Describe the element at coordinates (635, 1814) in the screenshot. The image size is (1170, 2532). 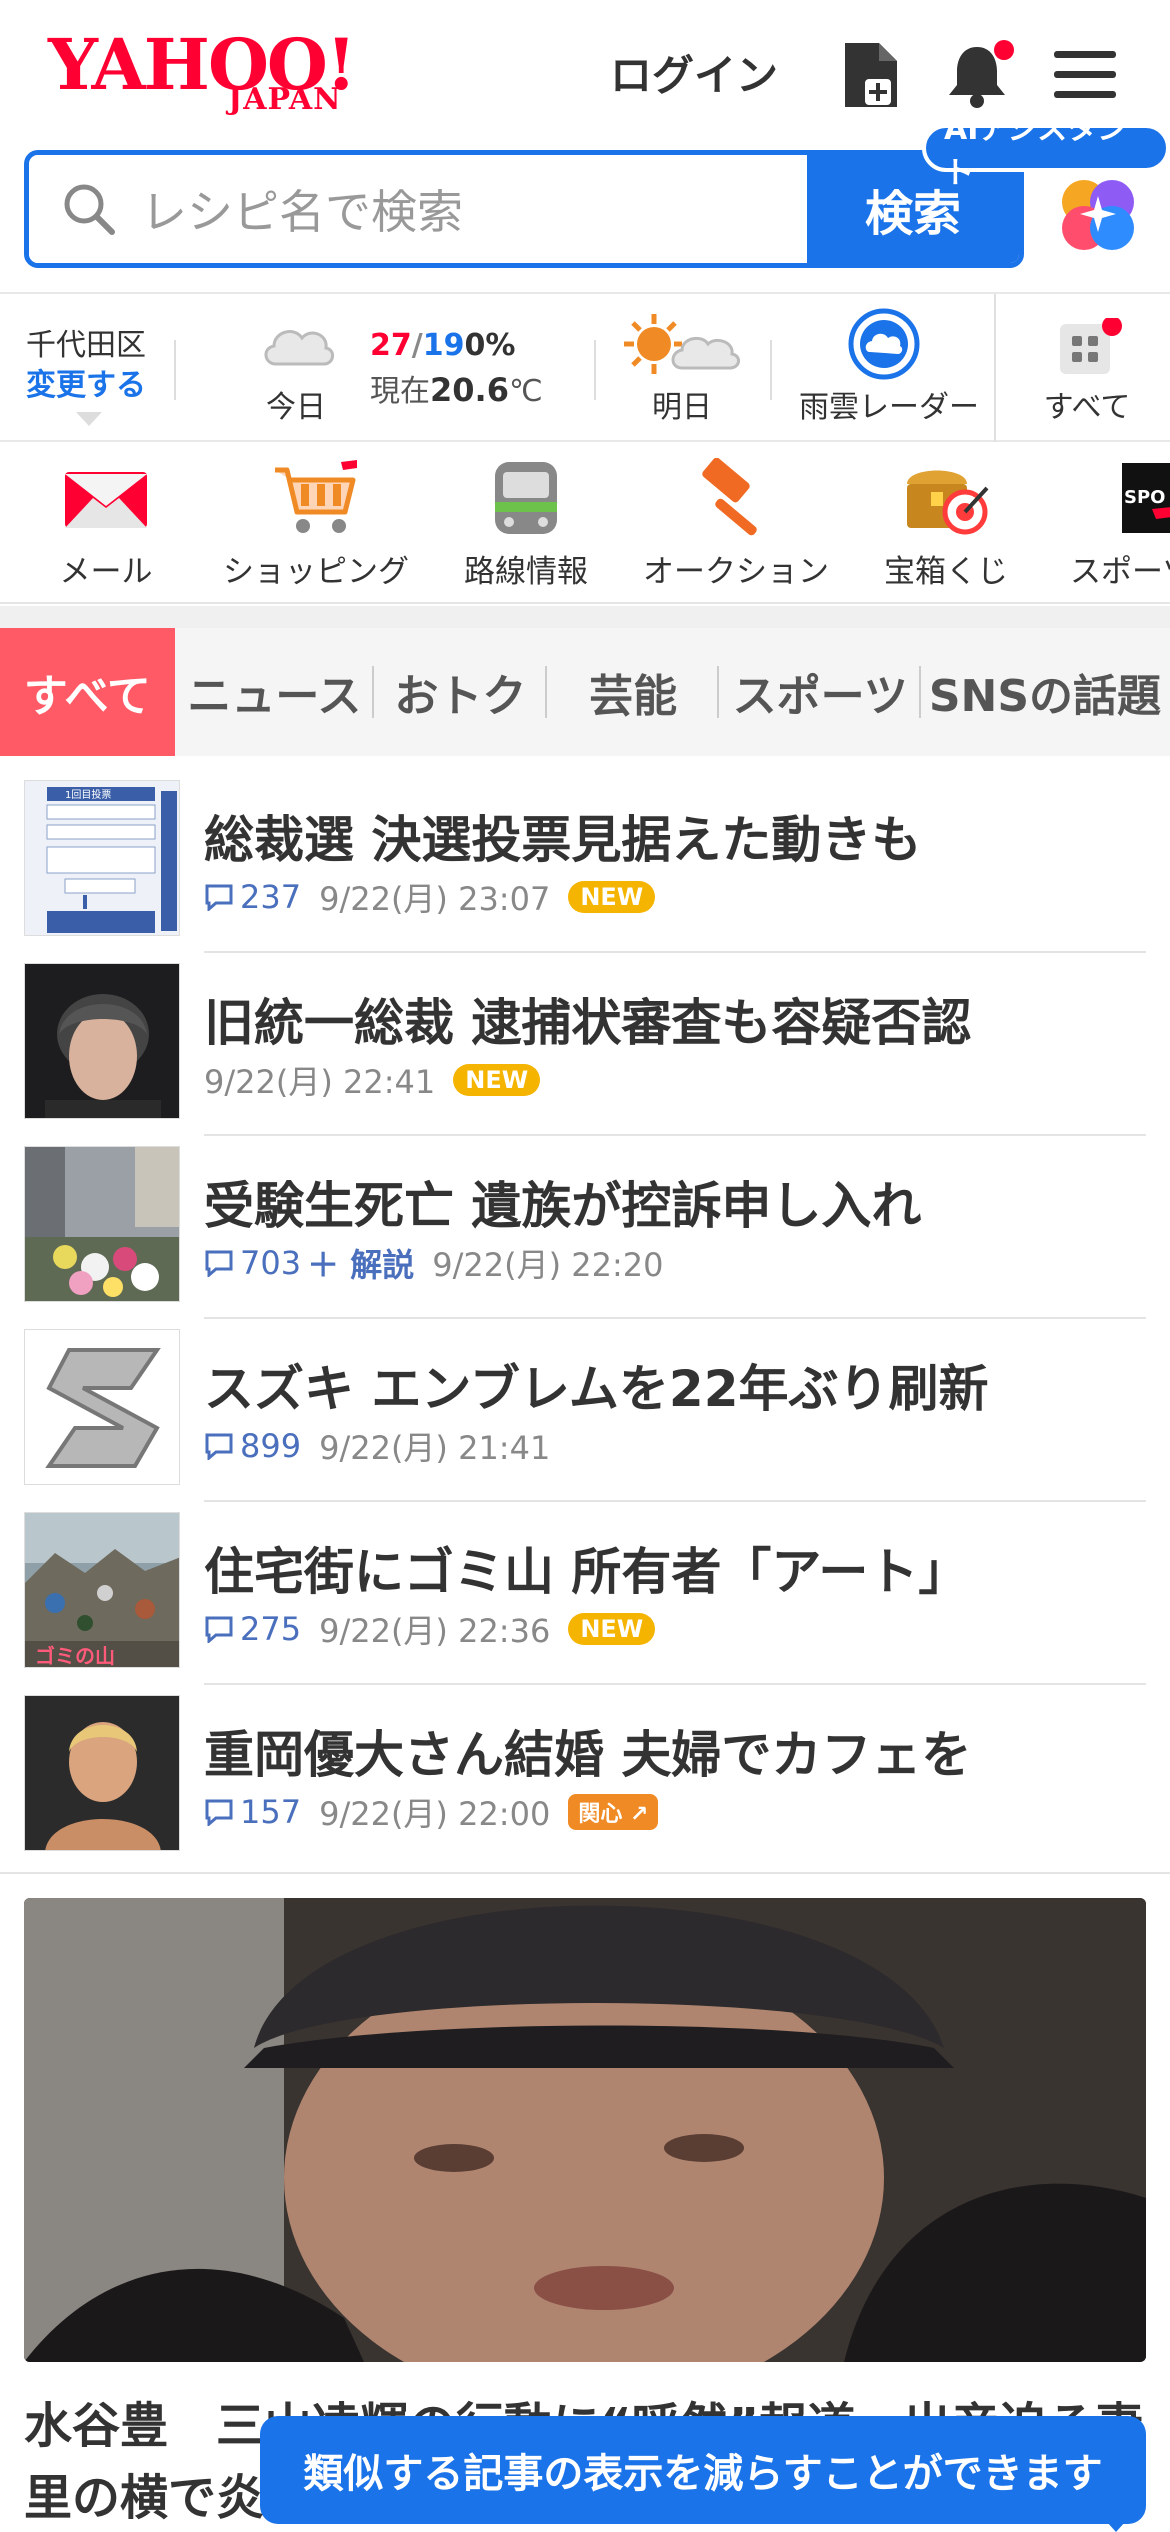
I see `trending-up-icon: ↗` at that location.